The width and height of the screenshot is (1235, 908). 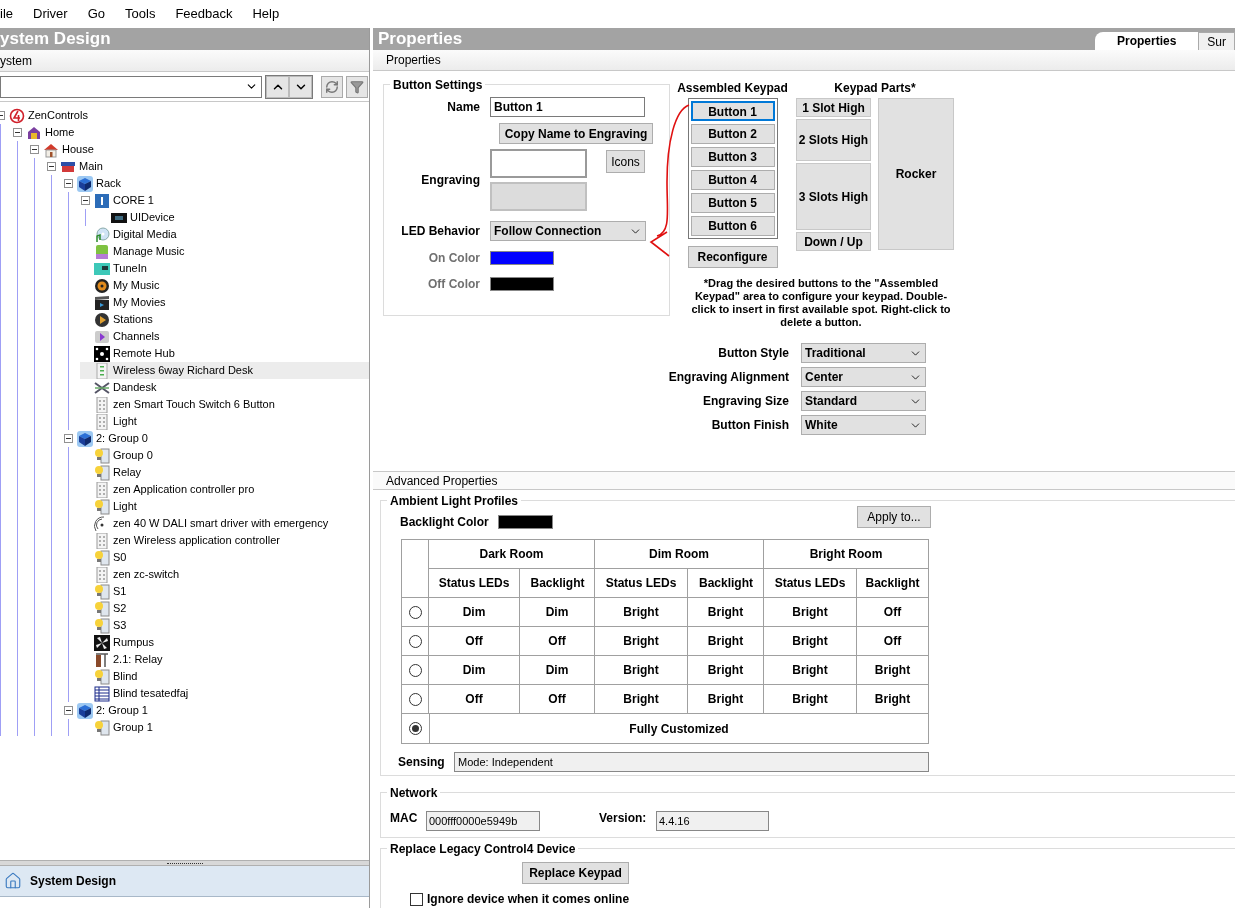 I want to click on nav-item: System Design, so click(x=184, y=881).